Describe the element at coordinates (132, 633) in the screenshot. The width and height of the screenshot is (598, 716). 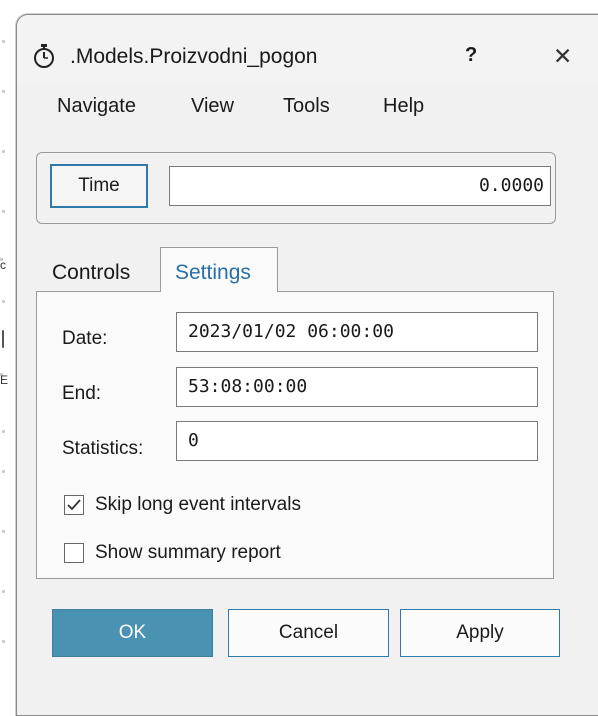
I see `ok-button: OK` at that location.